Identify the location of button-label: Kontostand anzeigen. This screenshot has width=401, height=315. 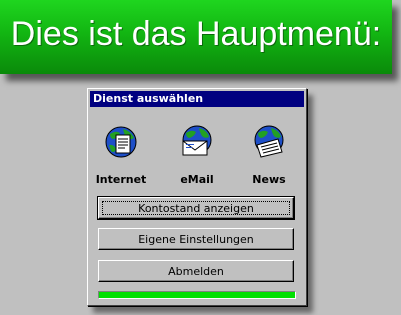
(196, 208).